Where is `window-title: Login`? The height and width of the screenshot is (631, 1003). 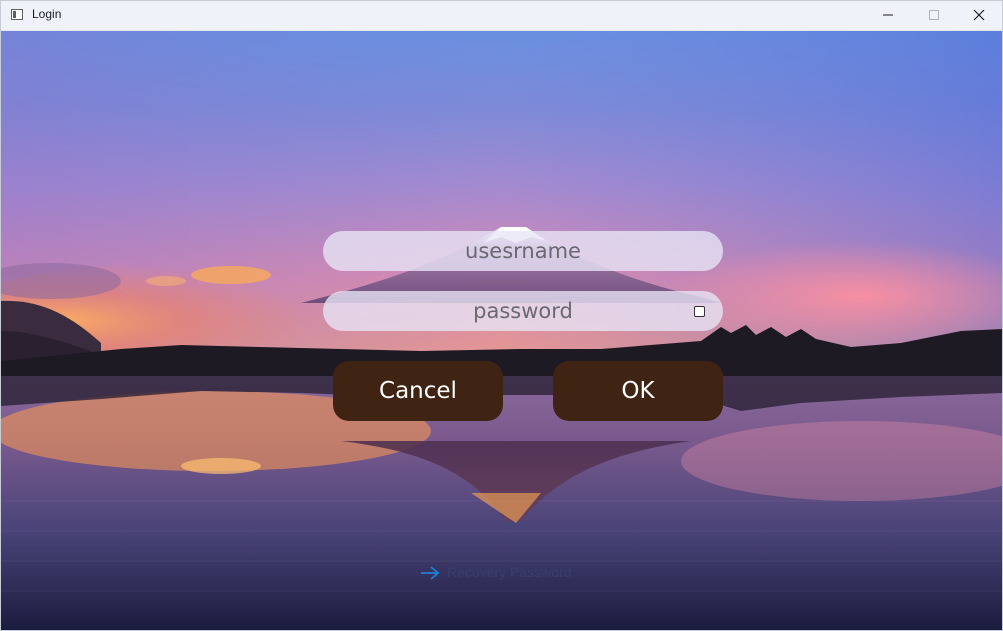
window-title: Login is located at coordinates (47, 14).